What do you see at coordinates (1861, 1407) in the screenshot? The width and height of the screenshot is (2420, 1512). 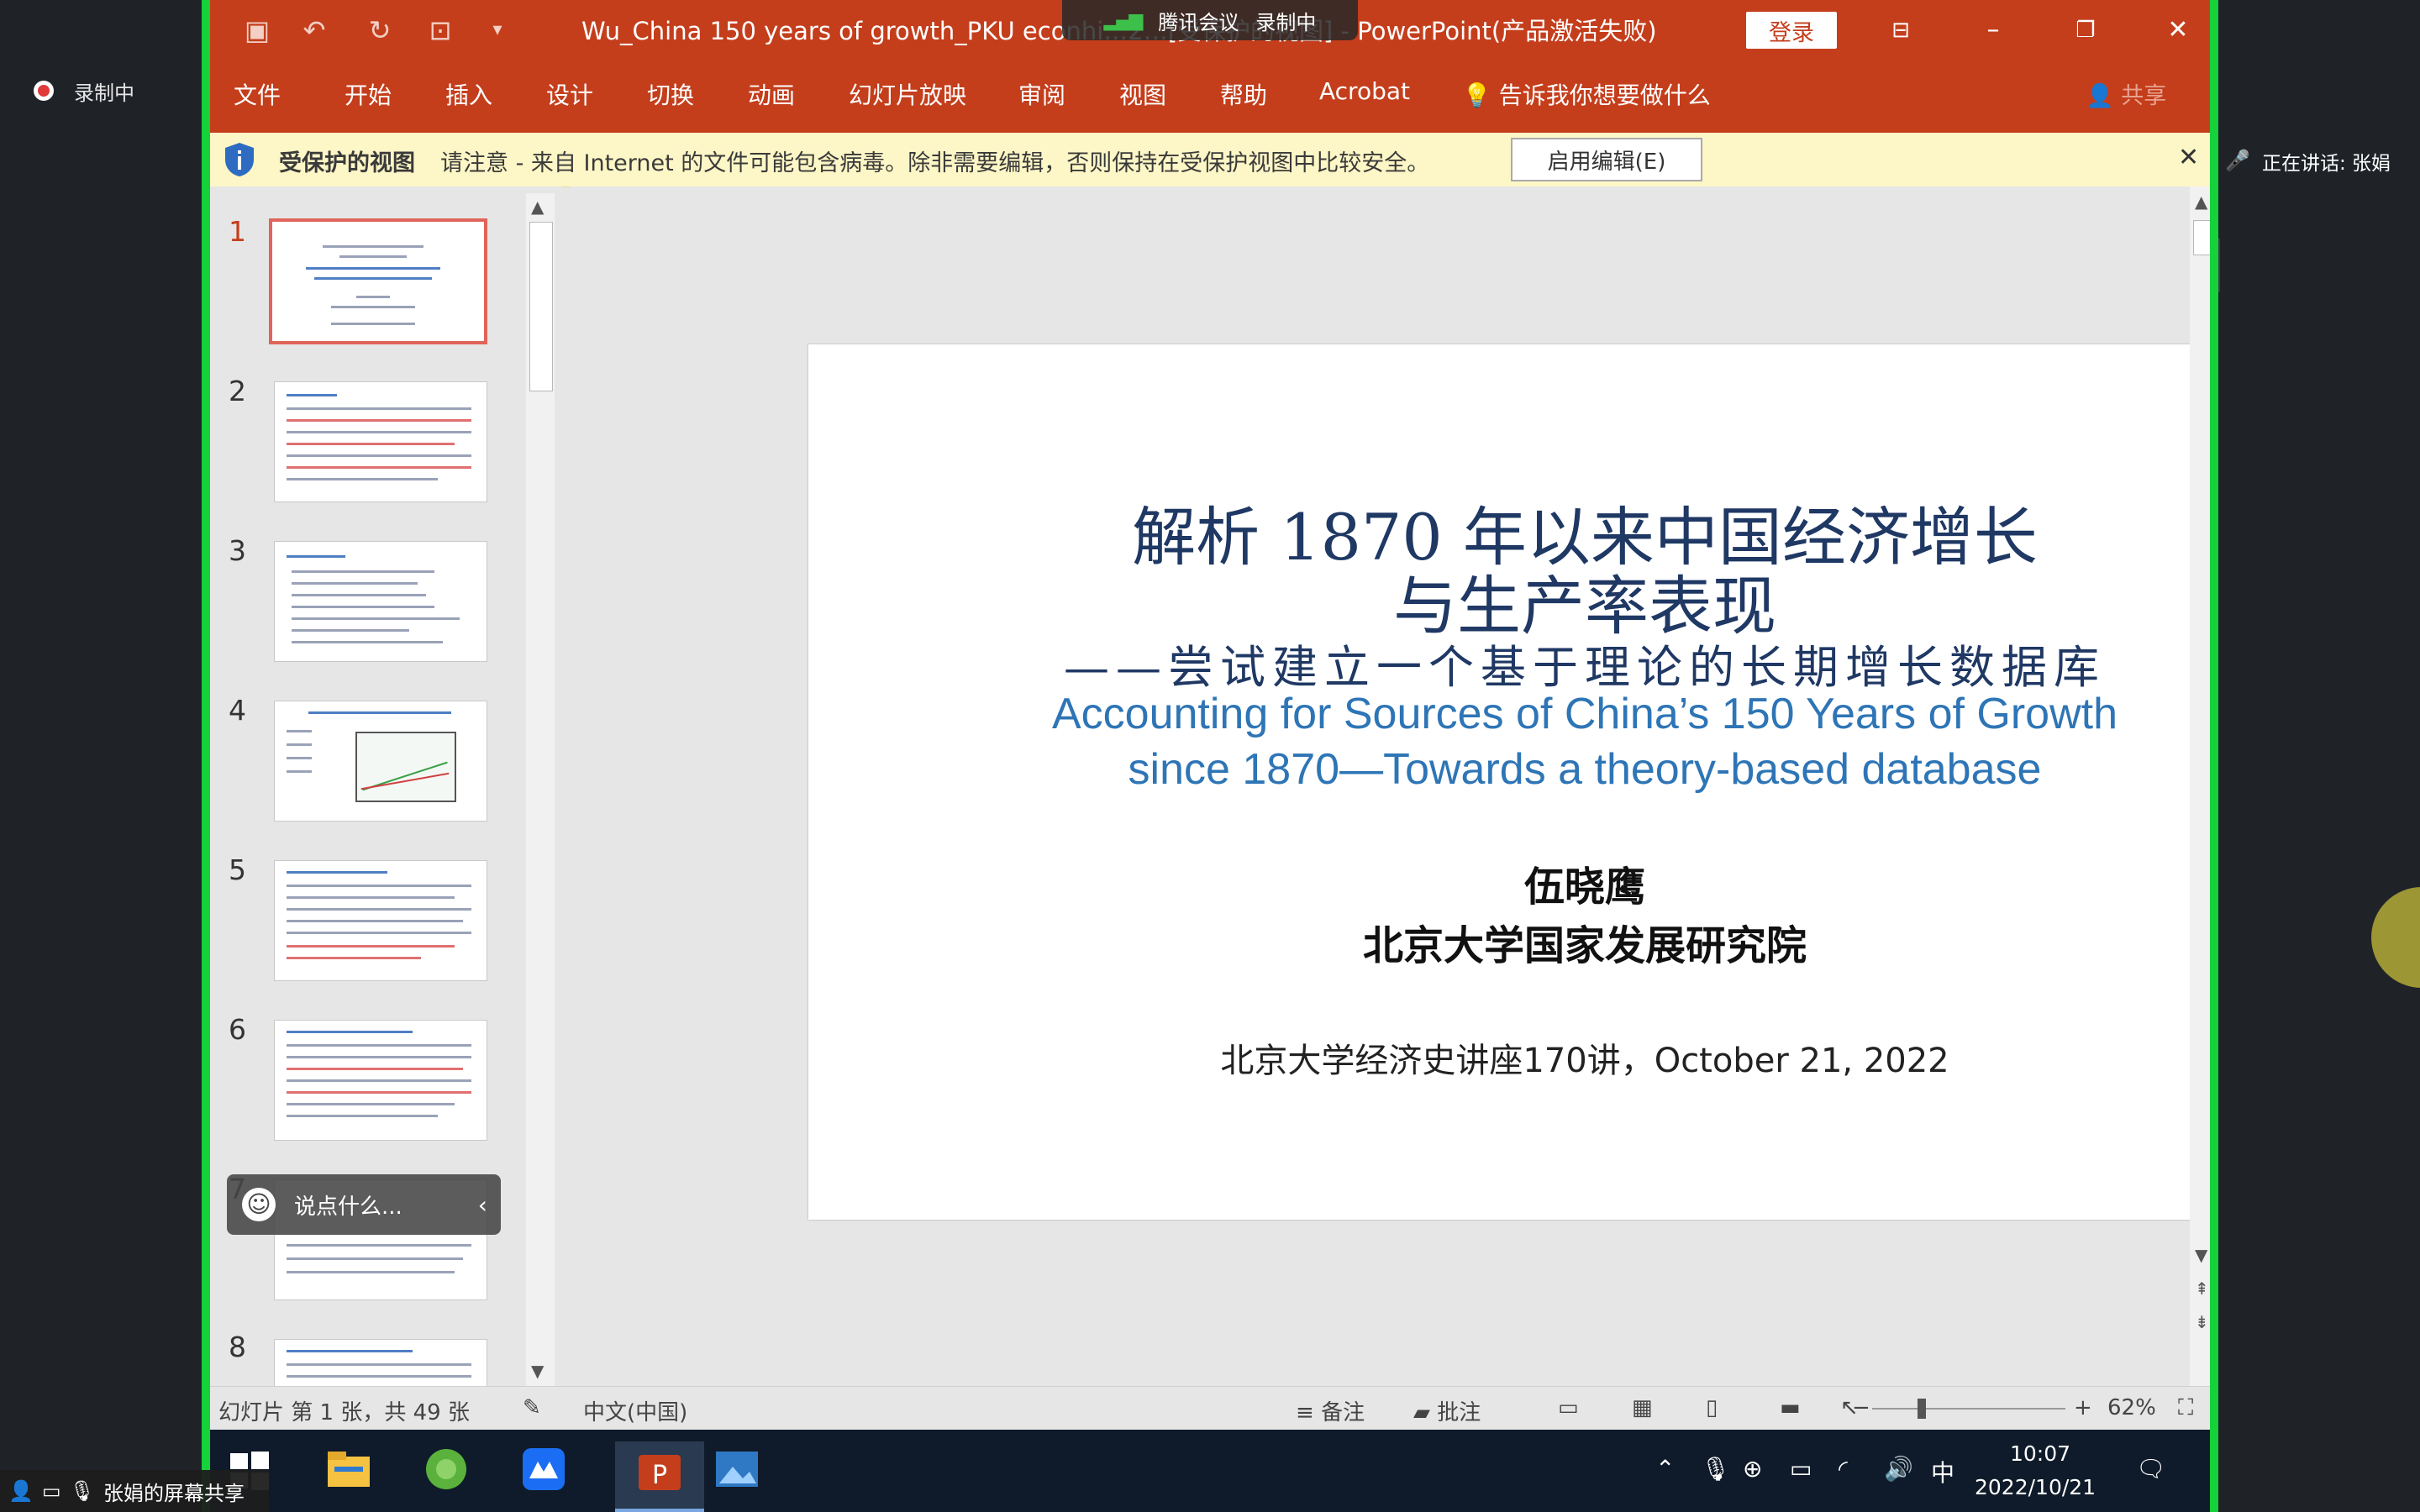 I see `zoom-out-icon: −` at bounding box center [1861, 1407].